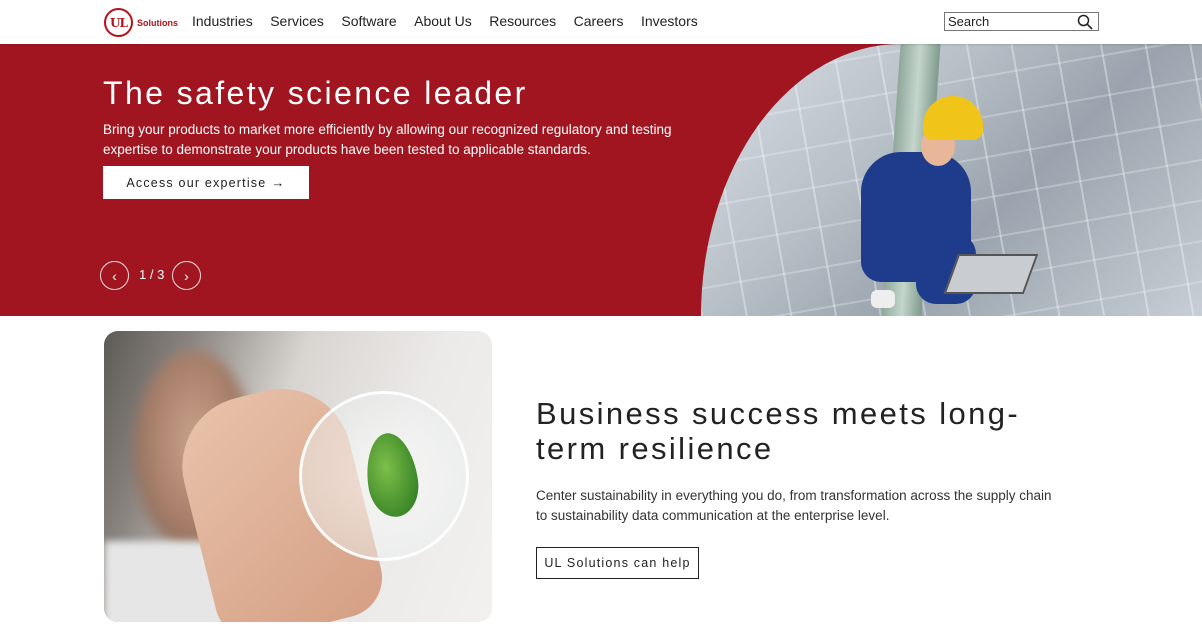 Image resolution: width=1202 pixels, height=627 pixels. I want to click on nav-item-careers: Careers, so click(599, 21).